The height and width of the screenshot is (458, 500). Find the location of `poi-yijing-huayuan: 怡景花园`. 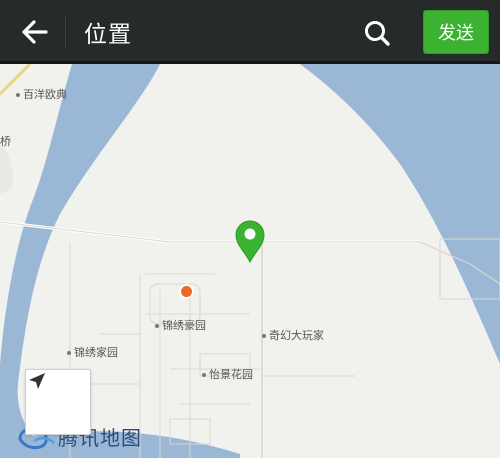

poi-yijing-huayuan: 怡景花园 is located at coordinates (227, 374).